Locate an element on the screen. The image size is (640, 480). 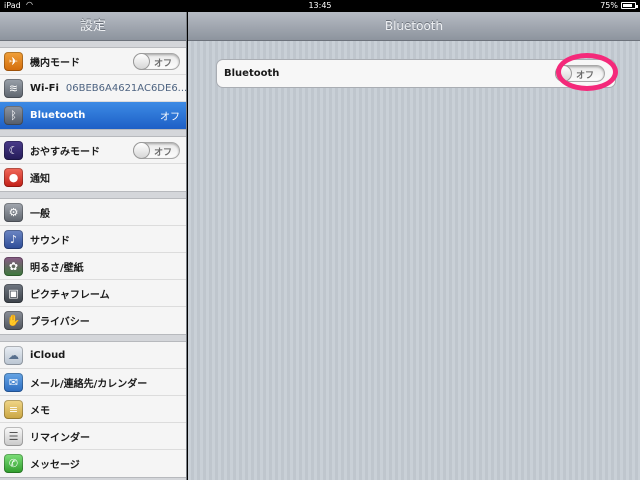
bluetooth-setting-label: Bluetooth is located at coordinates (252, 73).